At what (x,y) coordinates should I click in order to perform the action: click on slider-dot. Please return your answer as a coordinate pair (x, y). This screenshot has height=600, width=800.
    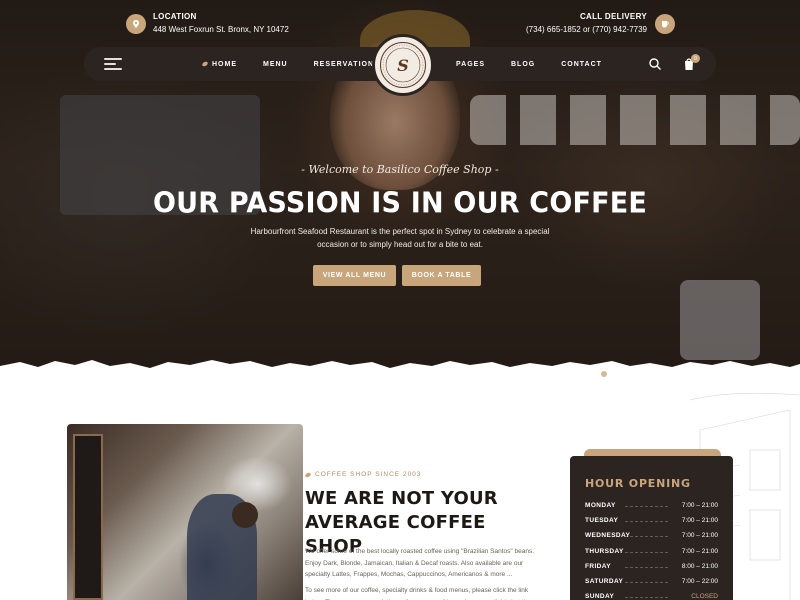
    Looking at the image, I should click on (604, 374).